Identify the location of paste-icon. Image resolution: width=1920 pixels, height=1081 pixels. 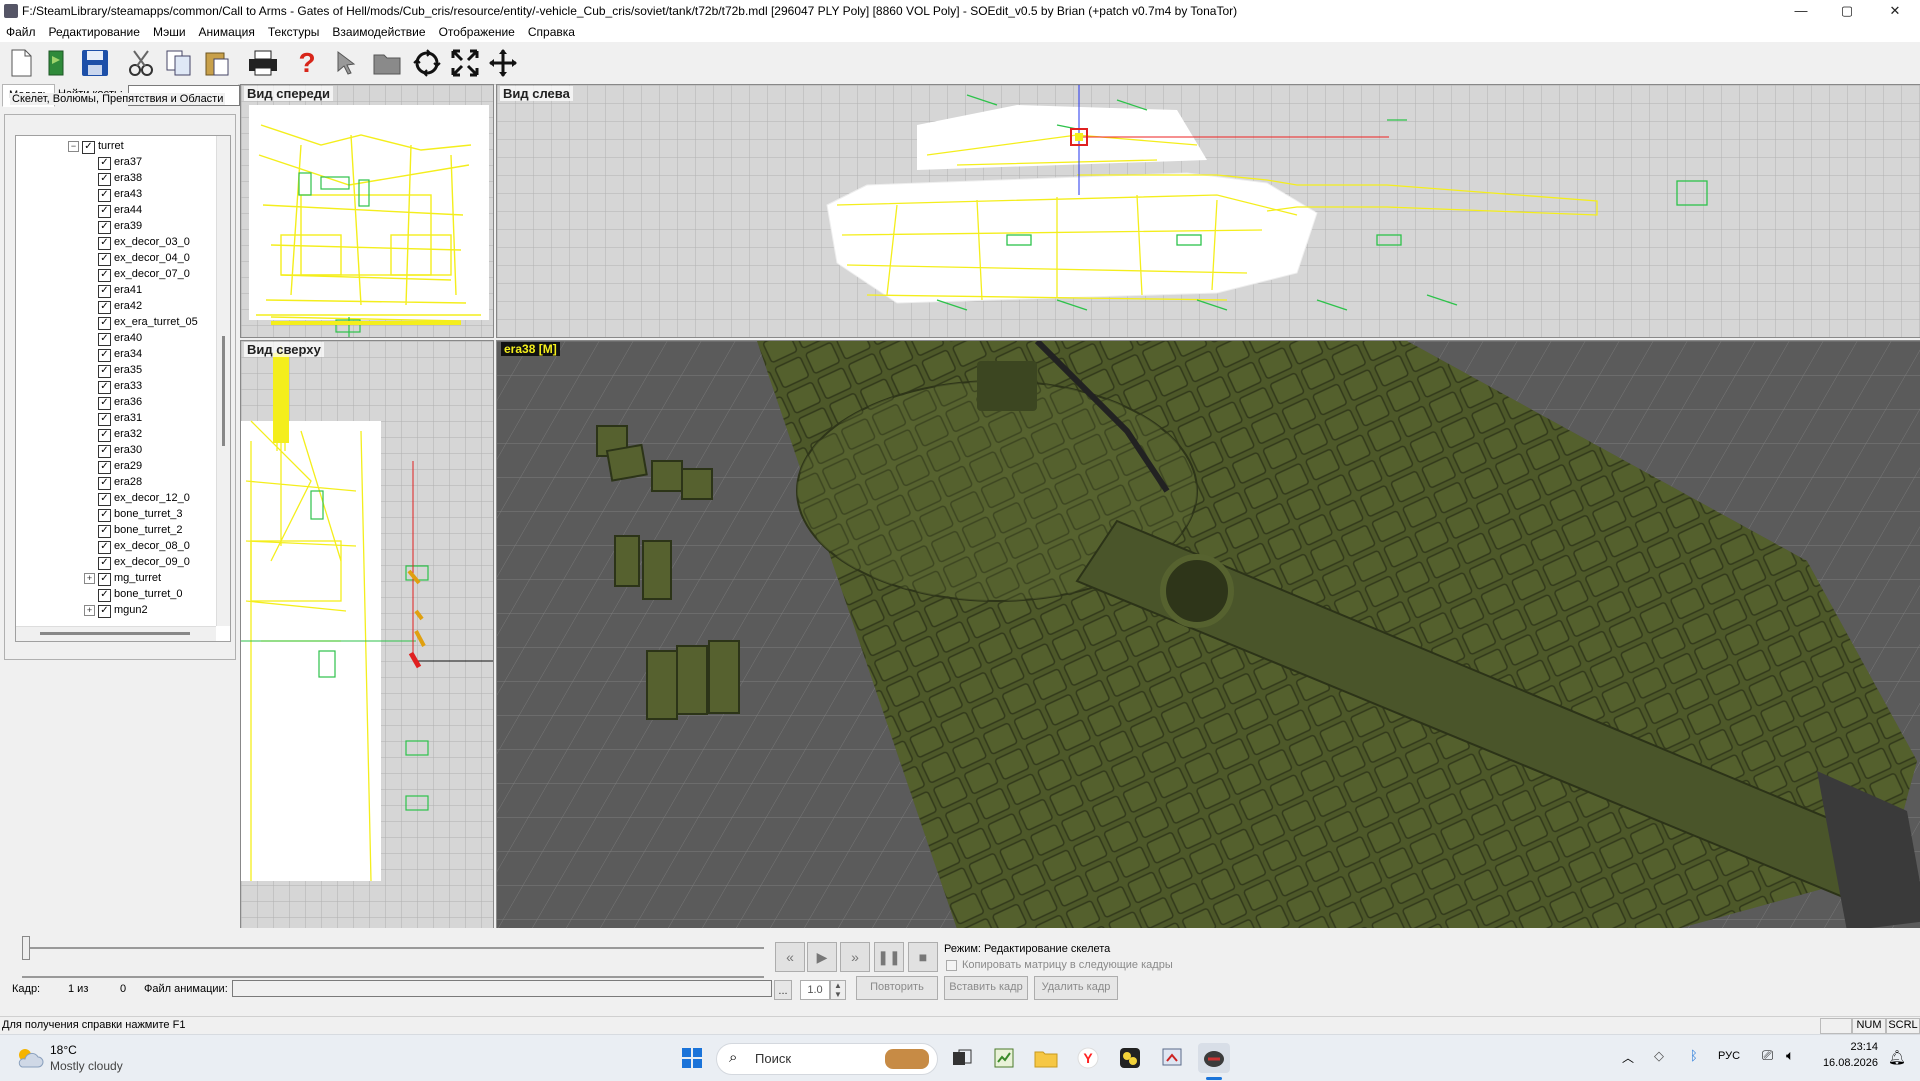
(217, 63).